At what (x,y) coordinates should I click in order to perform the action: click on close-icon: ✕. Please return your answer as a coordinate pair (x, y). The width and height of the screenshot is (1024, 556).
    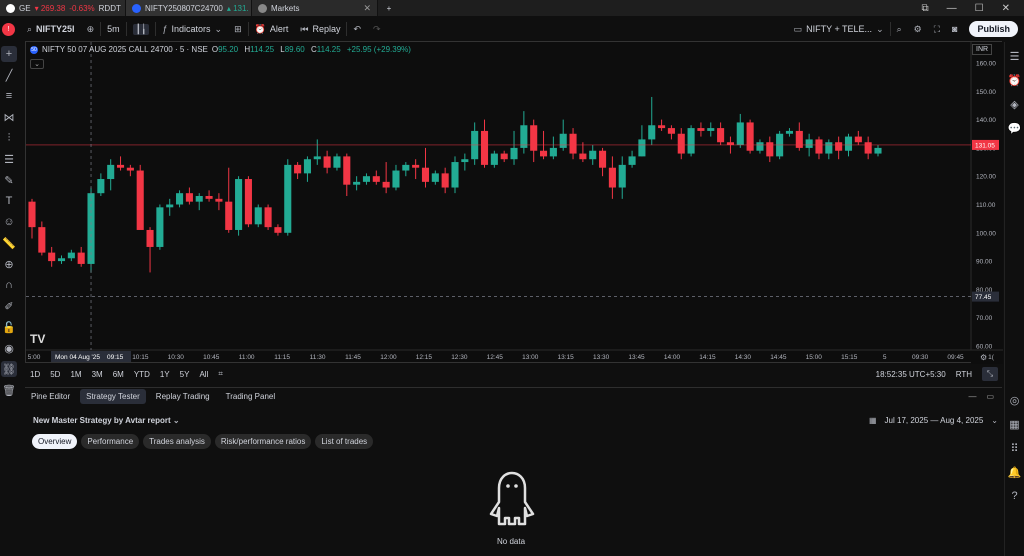
    Looking at the image, I should click on (367, 8).